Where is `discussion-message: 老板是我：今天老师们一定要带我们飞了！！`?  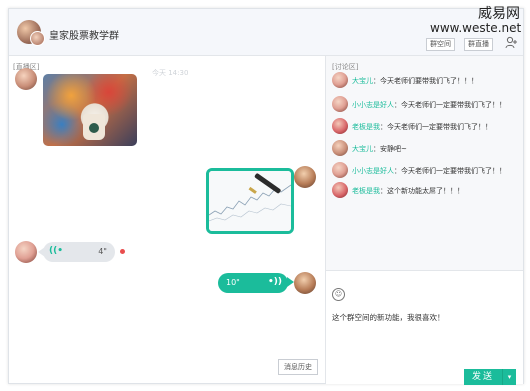 discussion-message: 老板是我：今天老师们一定要带我们飞了！！ is located at coordinates (424, 129).